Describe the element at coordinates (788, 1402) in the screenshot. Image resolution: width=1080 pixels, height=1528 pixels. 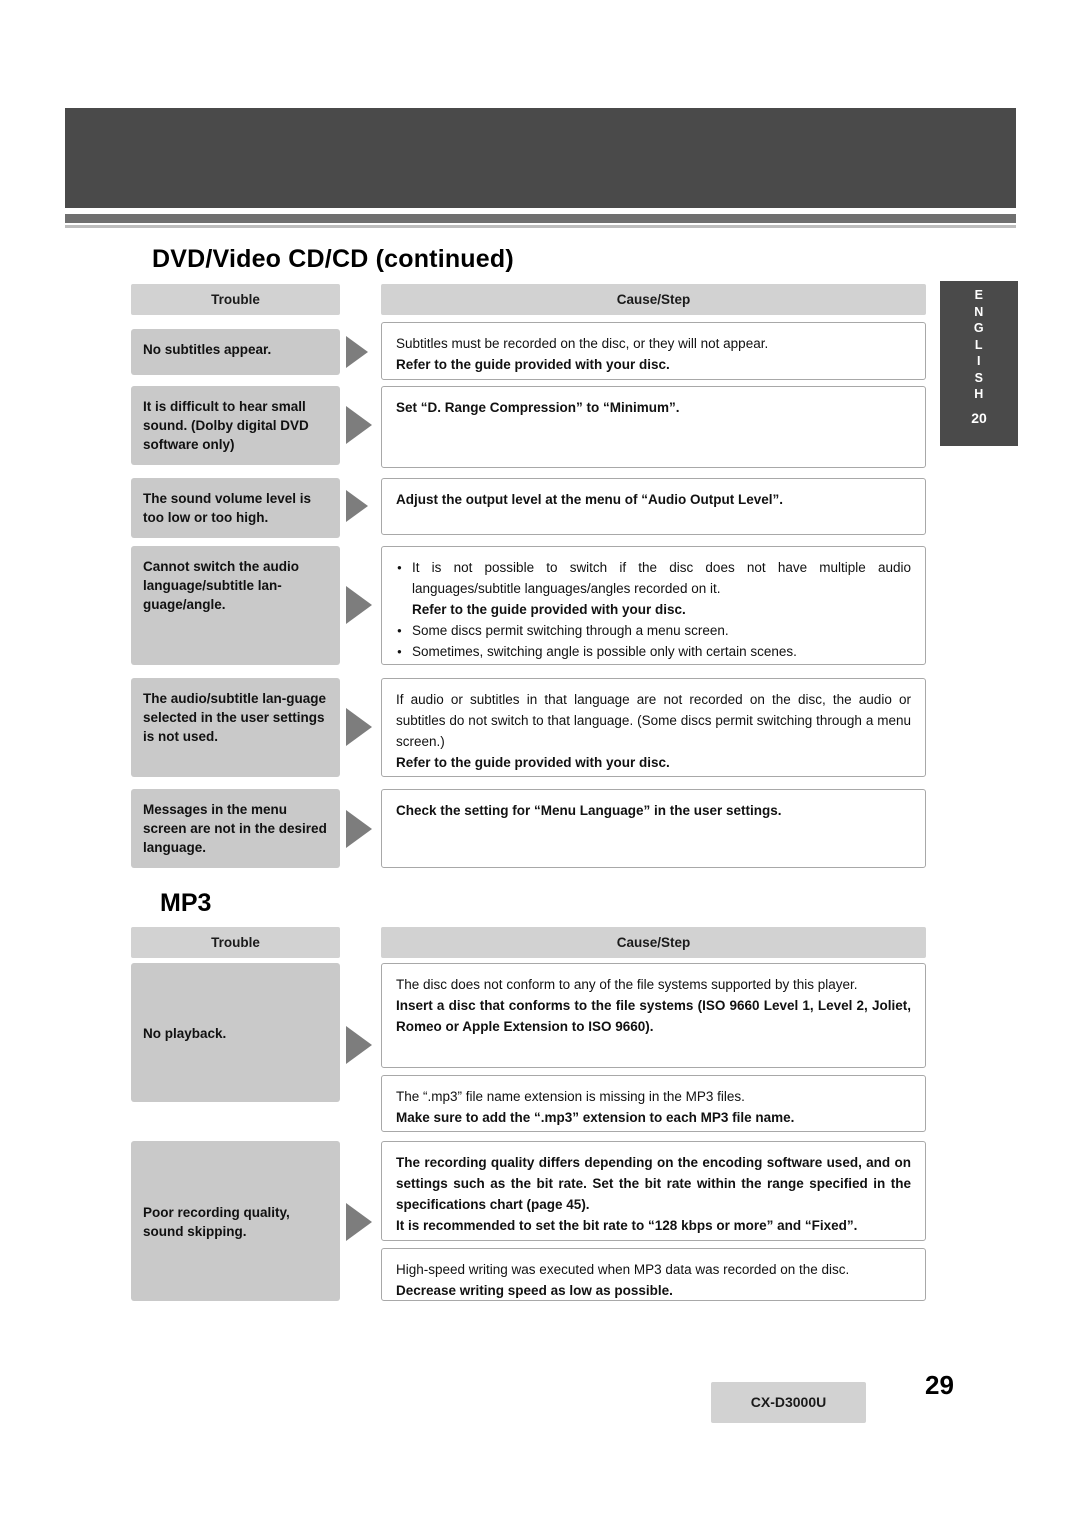
I see `model-name-badge: CX-D3000U` at that location.